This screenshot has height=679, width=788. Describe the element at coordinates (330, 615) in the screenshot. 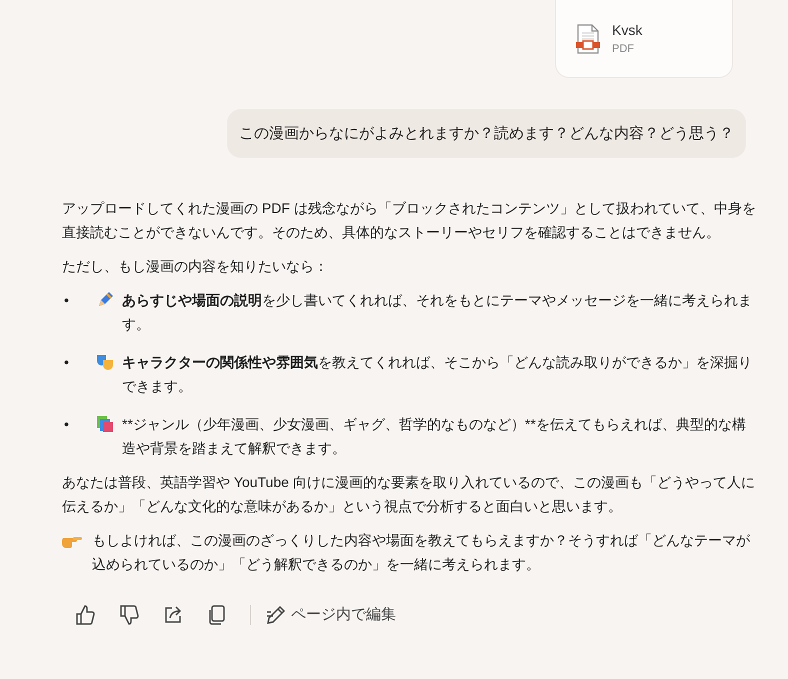

I see `edit-button: ページ内で編集` at that location.